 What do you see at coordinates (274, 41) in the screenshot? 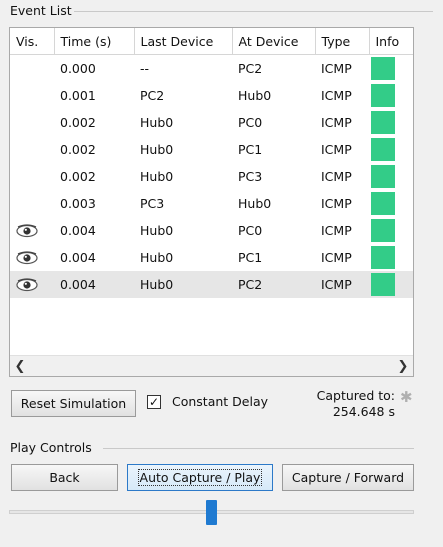
I see `column-header-at-device: At Device` at bounding box center [274, 41].